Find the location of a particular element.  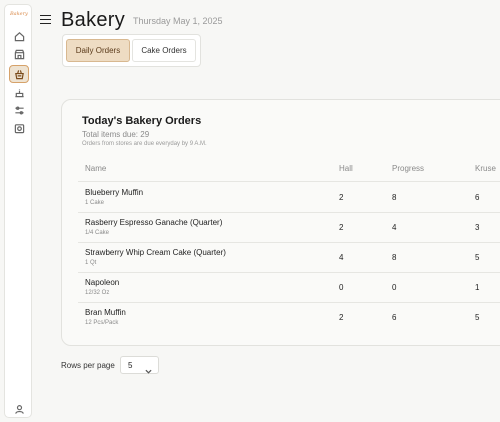

item-name: Strawberry Whip Cream Cake (Quarter) is located at coordinates (155, 252).